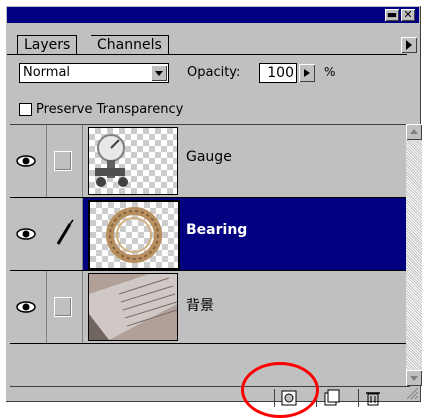 Image resolution: width=426 pixels, height=418 pixels. I want to click on minimize-button: ▬, so click(392, 15).